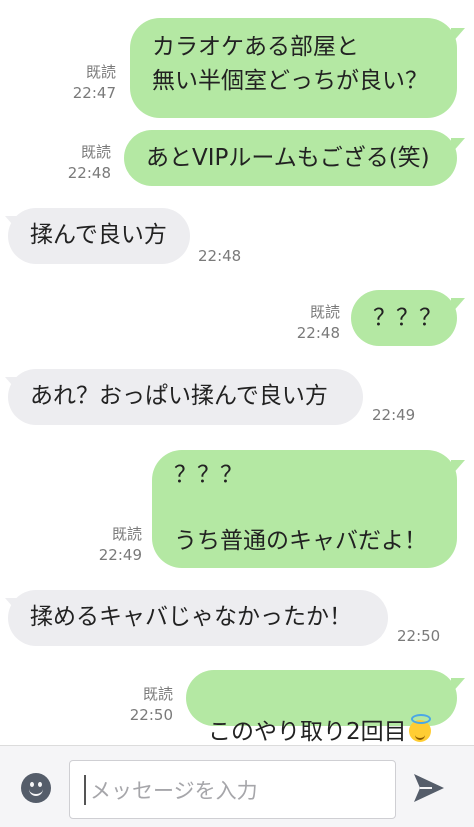  I want to click on message-bubble: あれ？おっぱい揉んで良い方, so click(185, 397).